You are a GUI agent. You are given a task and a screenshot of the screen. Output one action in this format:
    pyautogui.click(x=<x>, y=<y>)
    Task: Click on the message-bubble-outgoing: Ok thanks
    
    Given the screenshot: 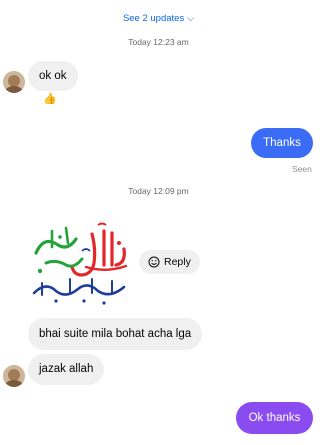 What is the action you would take?
    pyautogui.click(x=274, y=418)
    